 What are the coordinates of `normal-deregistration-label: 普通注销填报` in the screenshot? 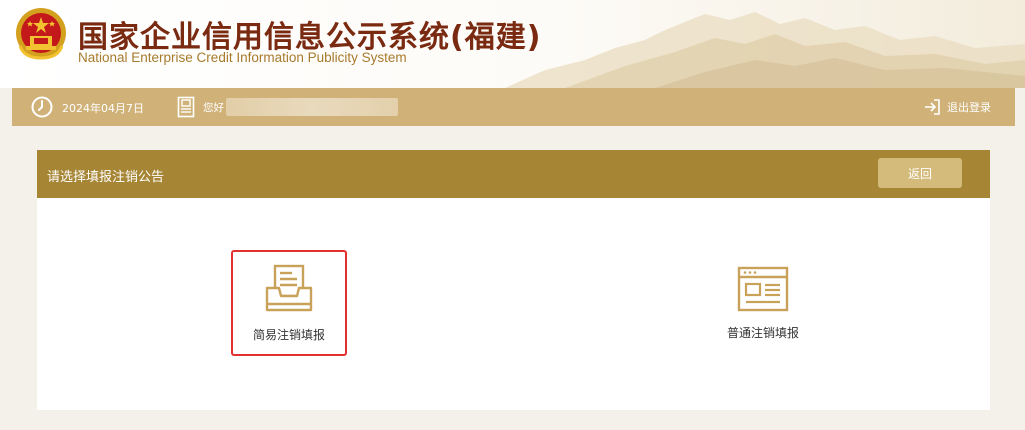 It's located at (762, 333).